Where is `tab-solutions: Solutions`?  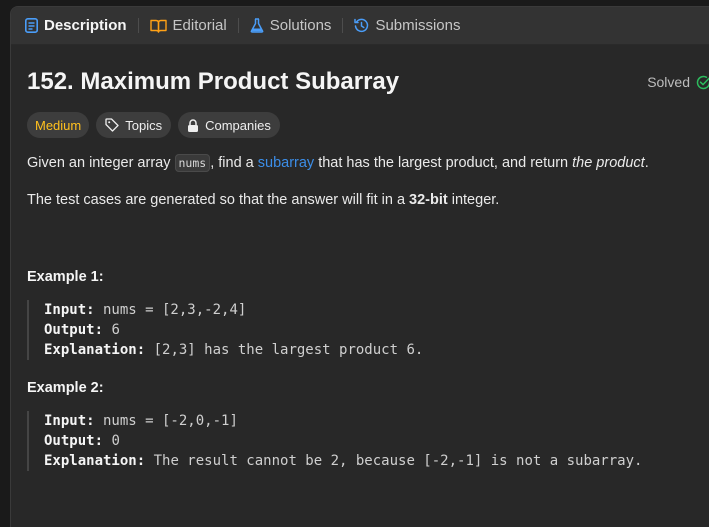
tab-solutions: Solutions is located at coordinates (291, 25).